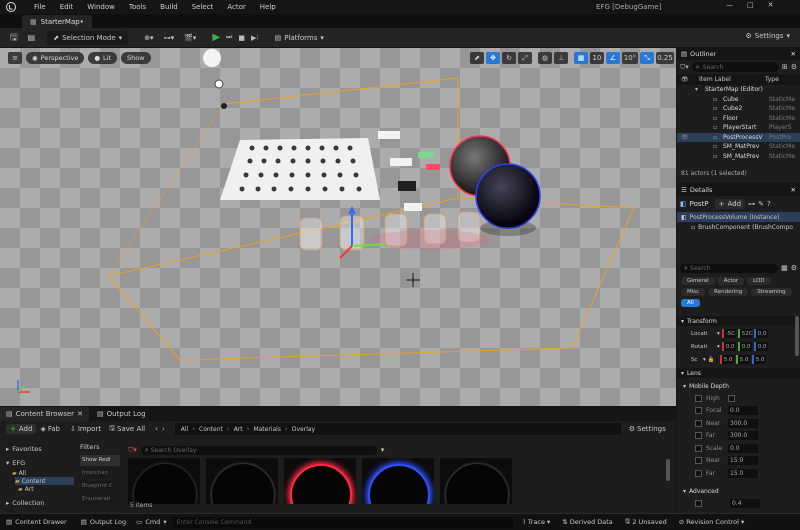 Image resolution: width=800 pixels, height=530 pixels. Describe the element at coordinates (40, 7) in the screenshot. I see `menu-item-file: File` at that location.